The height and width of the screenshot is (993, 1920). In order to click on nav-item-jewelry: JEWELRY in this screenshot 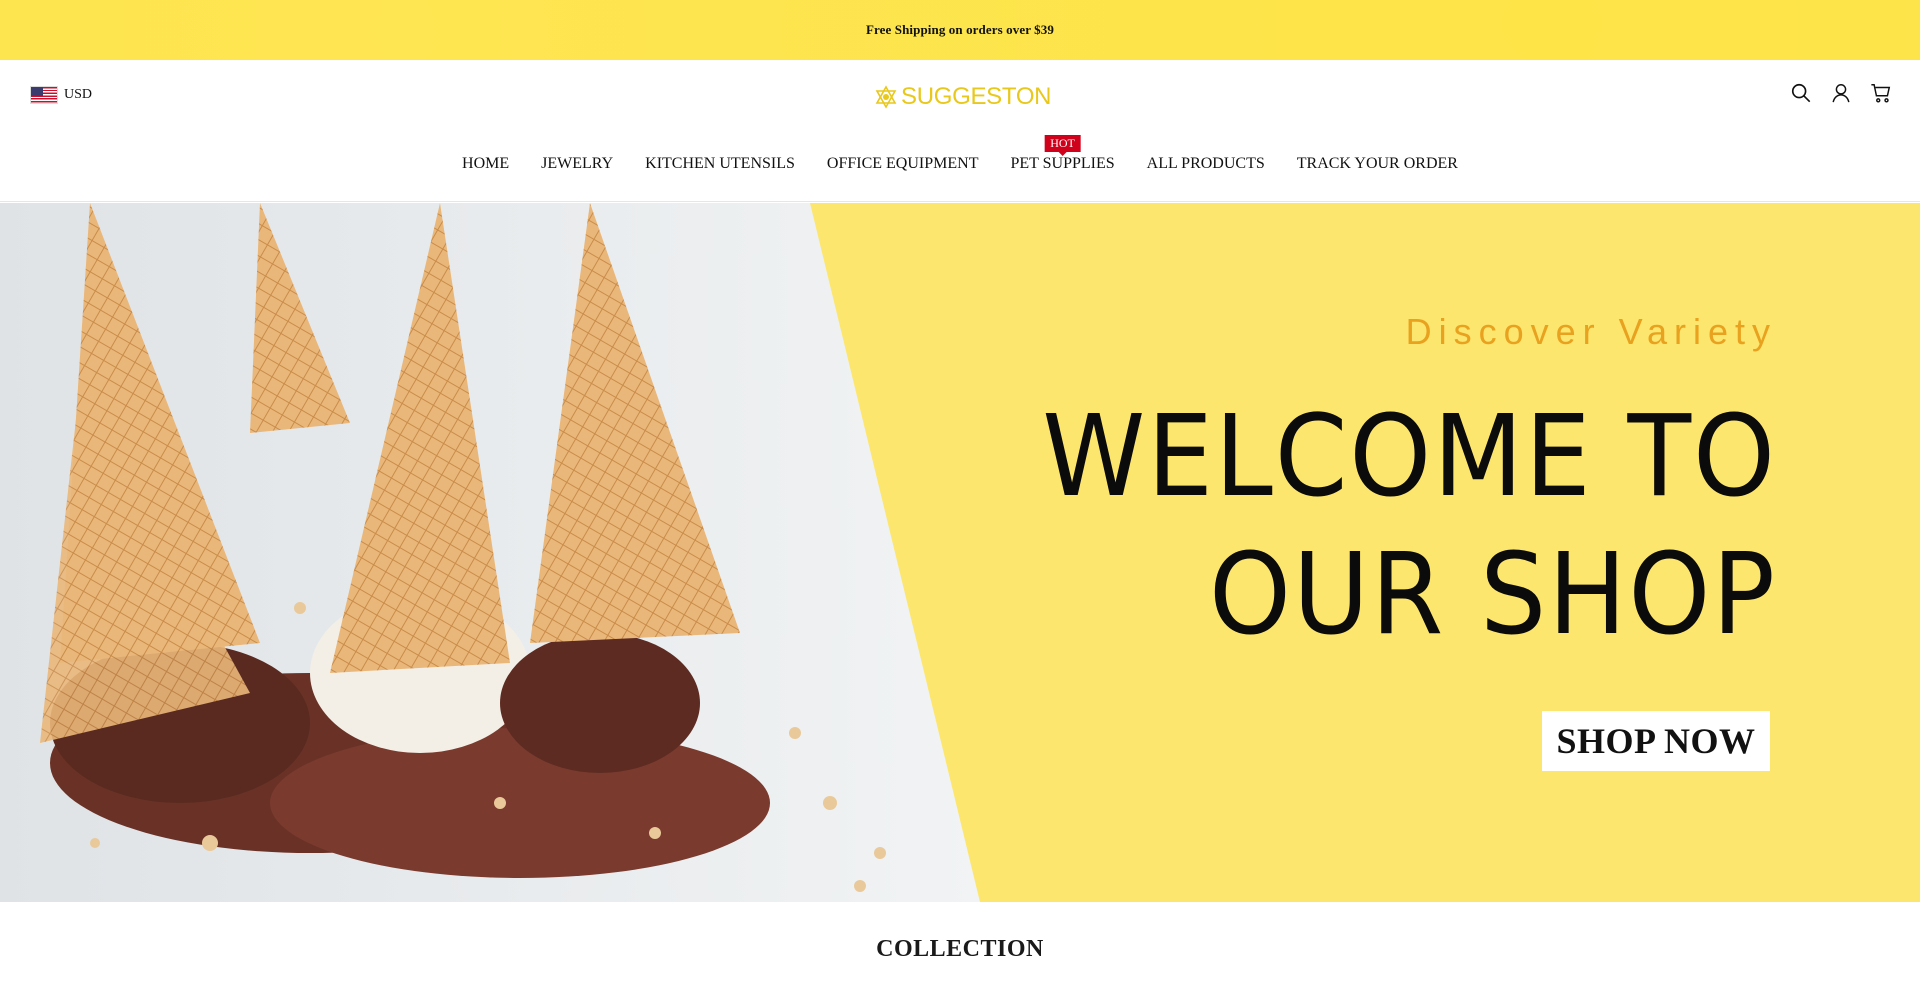, I will do `click(577, 164)`.